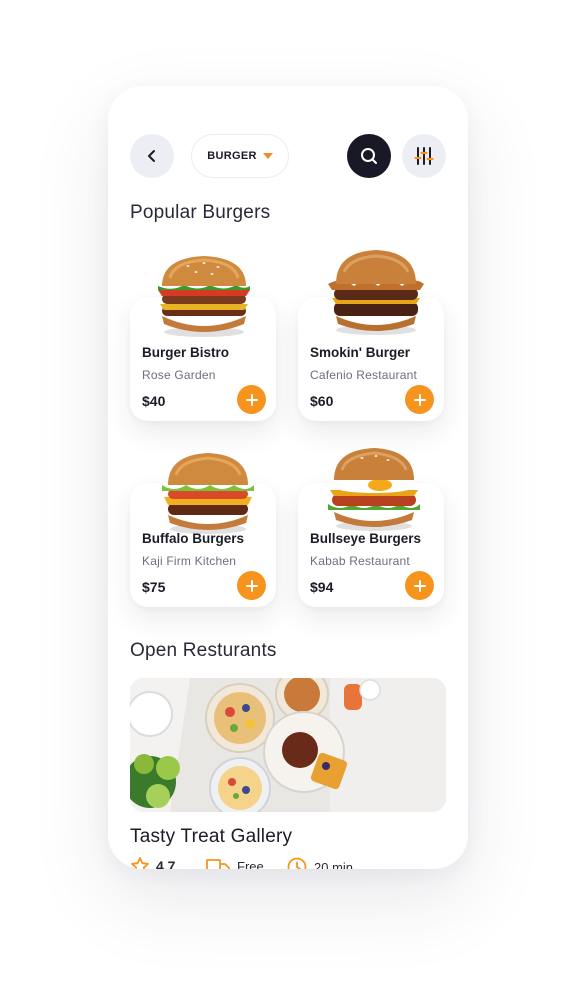  Describe the element at coordinates (186, 352) in the screenshot. I see `product-name: Burger Bistro` at that location.